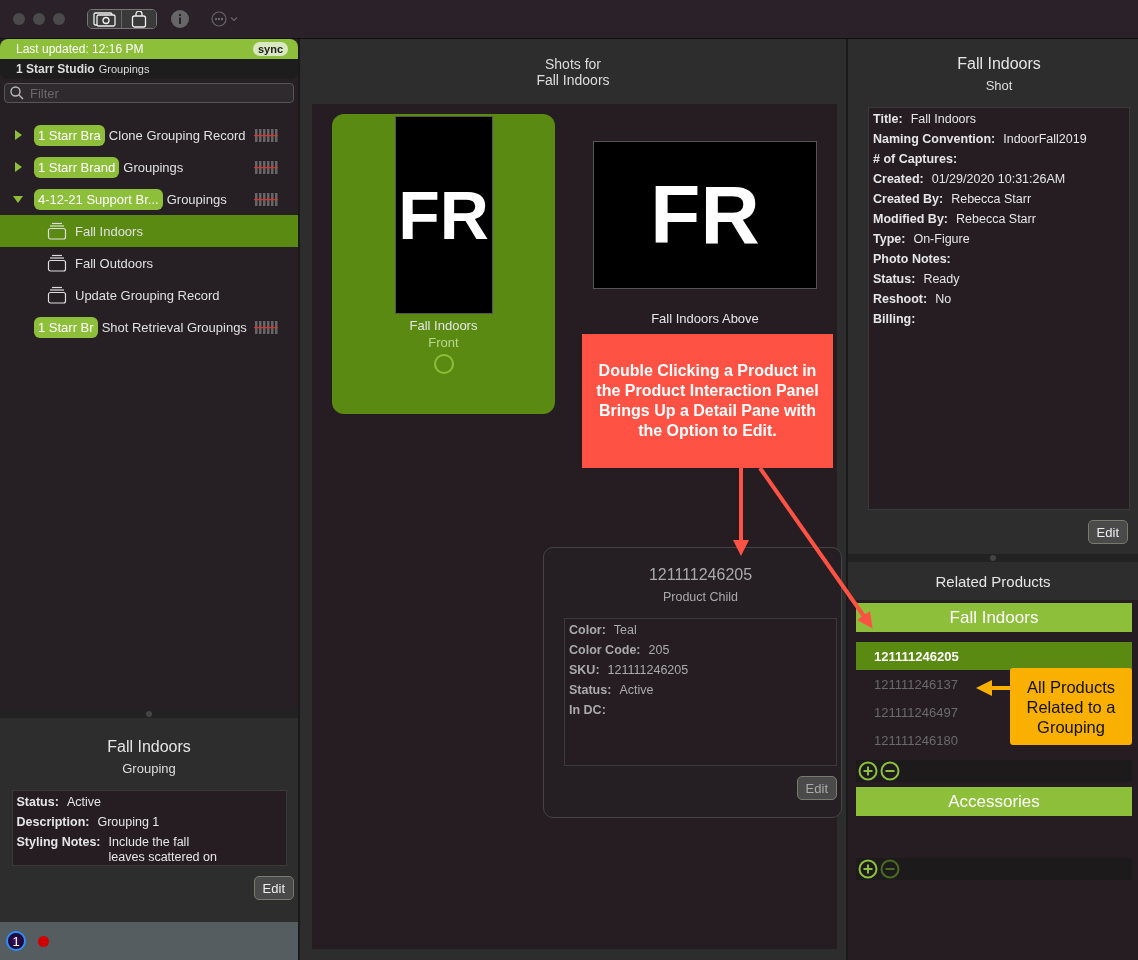  What do you see at coordinates (58, 843) in the screenshot?
I see `field-label: Styling Notes:` at bounding box center [58, 843].